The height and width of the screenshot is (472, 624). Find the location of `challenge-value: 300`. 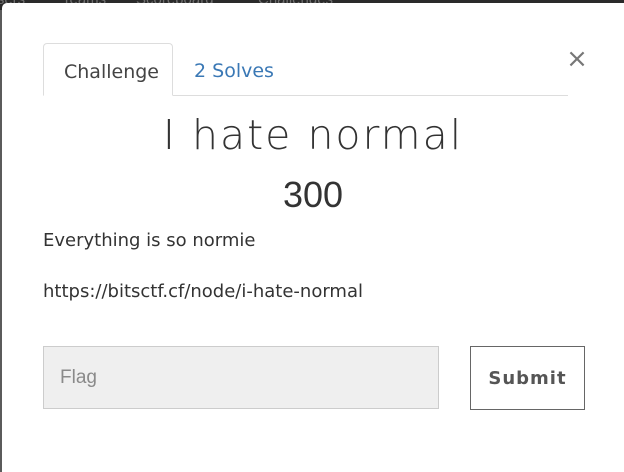

challenge-value: 300 is located at coordinates (313, 194).